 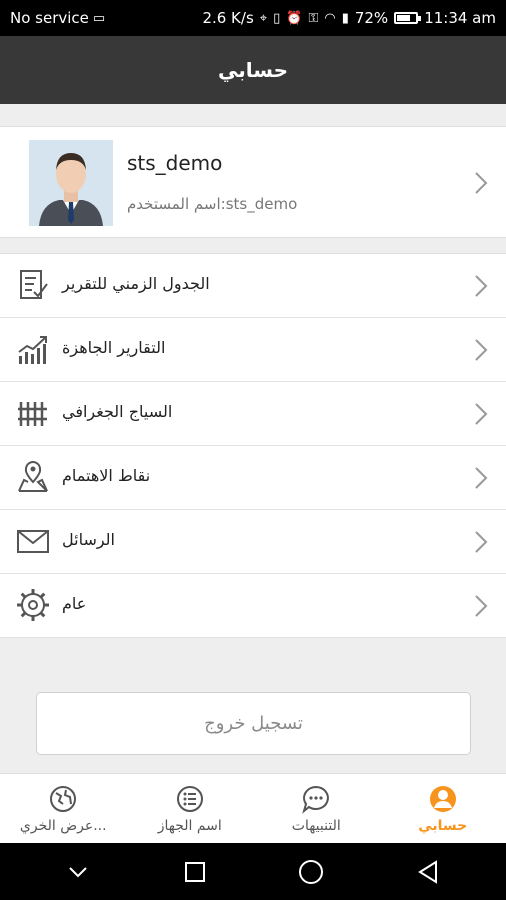 What do you see at coordinates (32, 414) in the screenshot?
I see `fence-icon` at bounding box center [32, 414].